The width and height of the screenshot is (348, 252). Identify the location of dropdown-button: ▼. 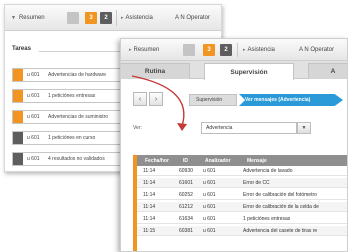
(304, 128).